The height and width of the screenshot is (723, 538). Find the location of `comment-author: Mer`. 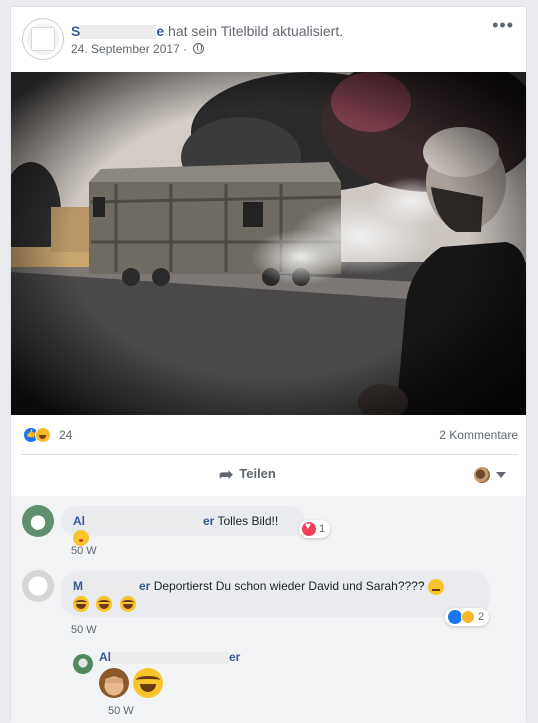

comment-author: Mer is located at coordinates (111, 586).